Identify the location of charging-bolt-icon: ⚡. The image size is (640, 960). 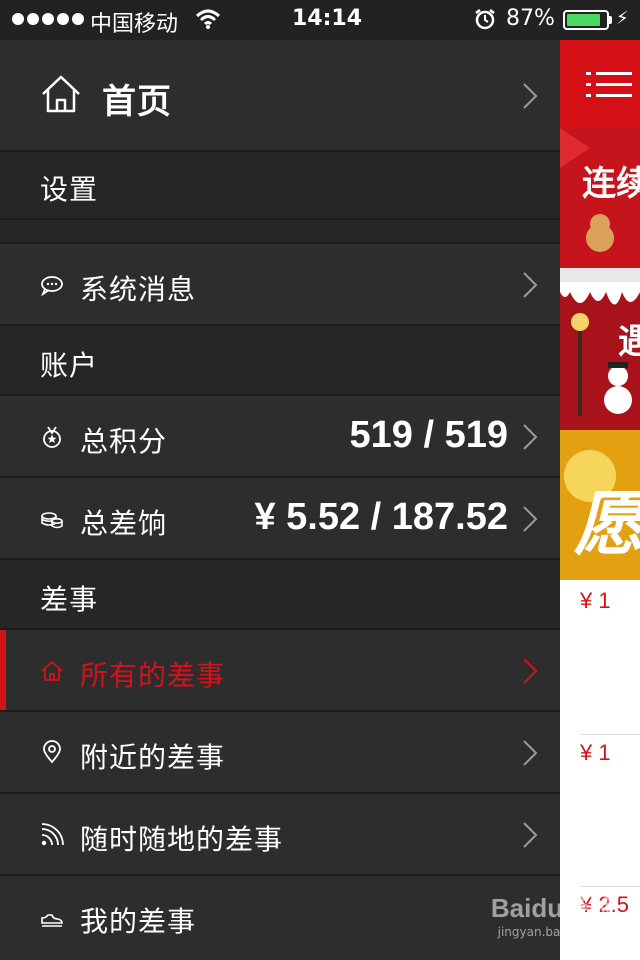
(622, 18).